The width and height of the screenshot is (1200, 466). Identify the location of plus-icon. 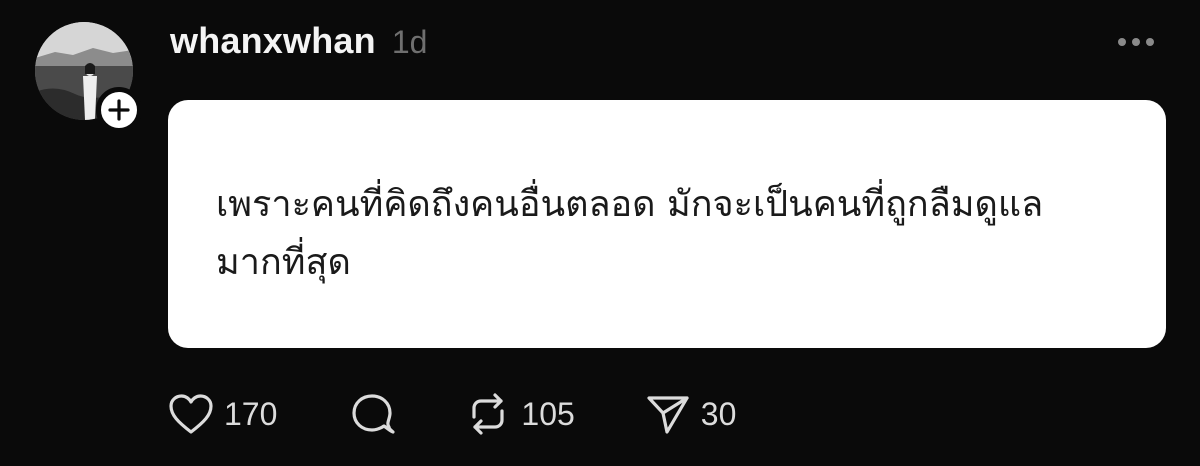
(119, 110).